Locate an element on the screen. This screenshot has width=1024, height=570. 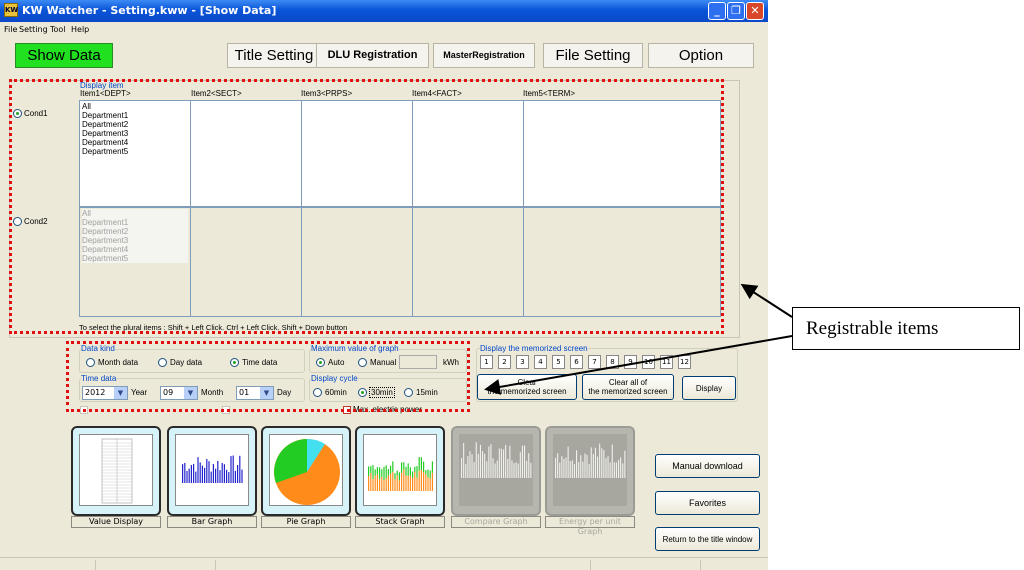
callout-arrow-up is located at coordinates (766, 300).